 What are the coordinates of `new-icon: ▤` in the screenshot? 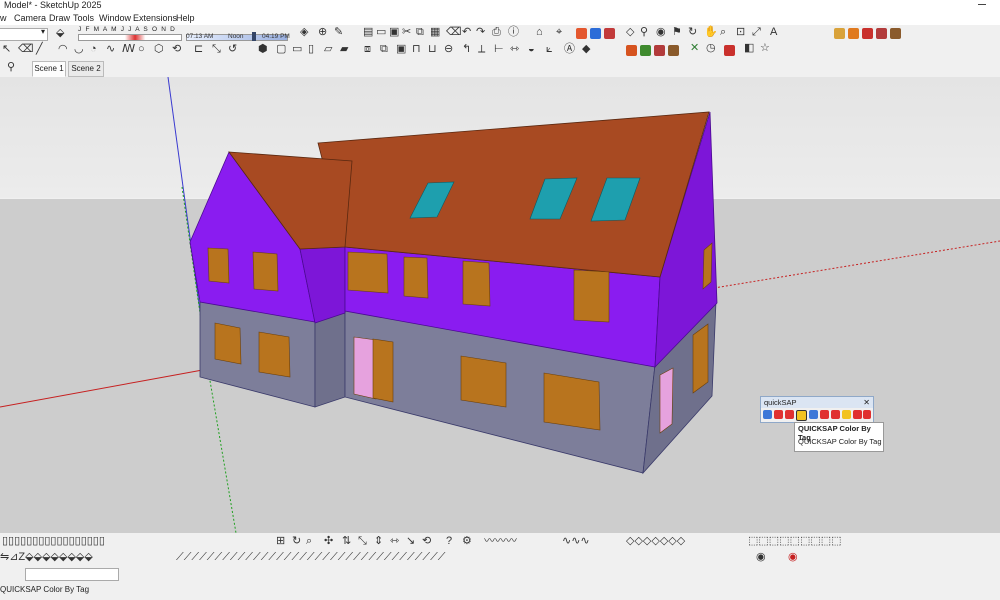 It's located at (368, 32).